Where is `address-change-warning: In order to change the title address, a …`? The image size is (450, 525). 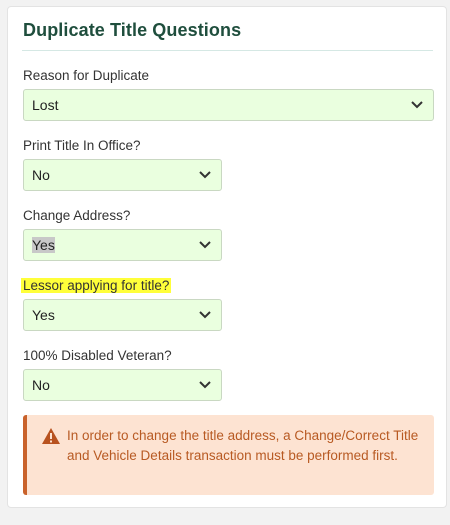
address-change-warning: In order to change the title address, a … is located at coordinates (228, 455).